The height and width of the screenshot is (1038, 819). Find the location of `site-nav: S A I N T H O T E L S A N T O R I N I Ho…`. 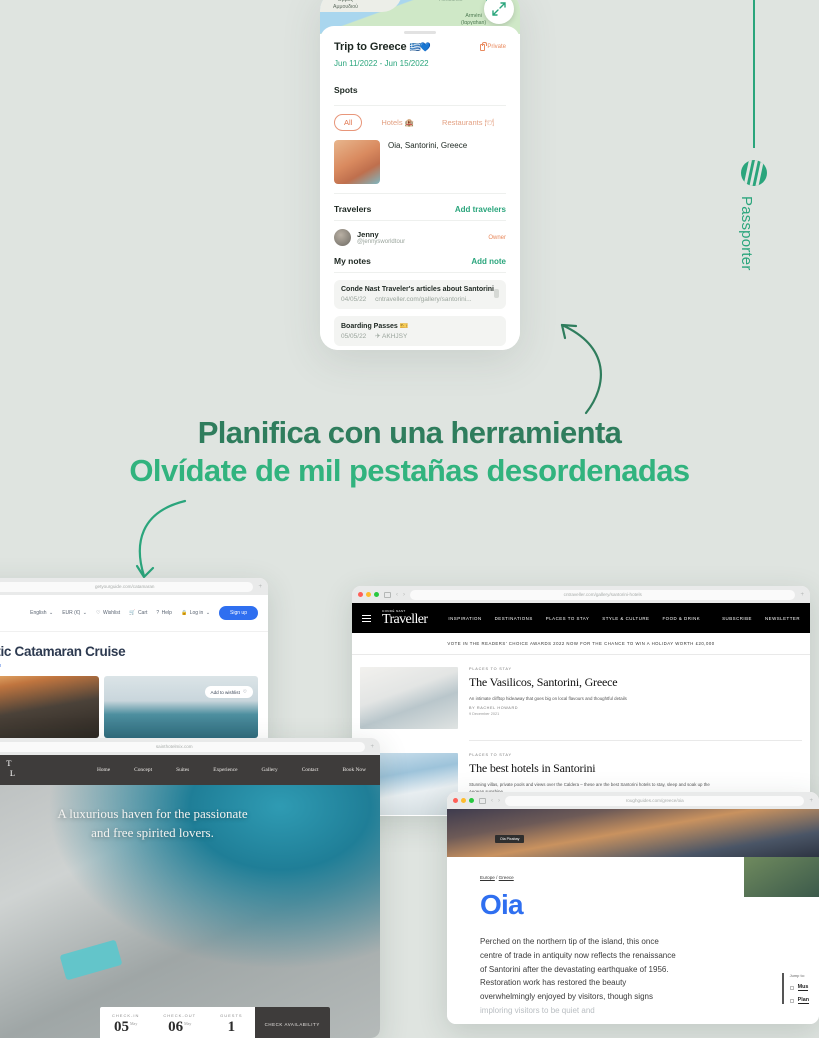

site-nav: S A I N T H O T E L S A N T O R I N I Ho… is located at coordinates (190, 770).